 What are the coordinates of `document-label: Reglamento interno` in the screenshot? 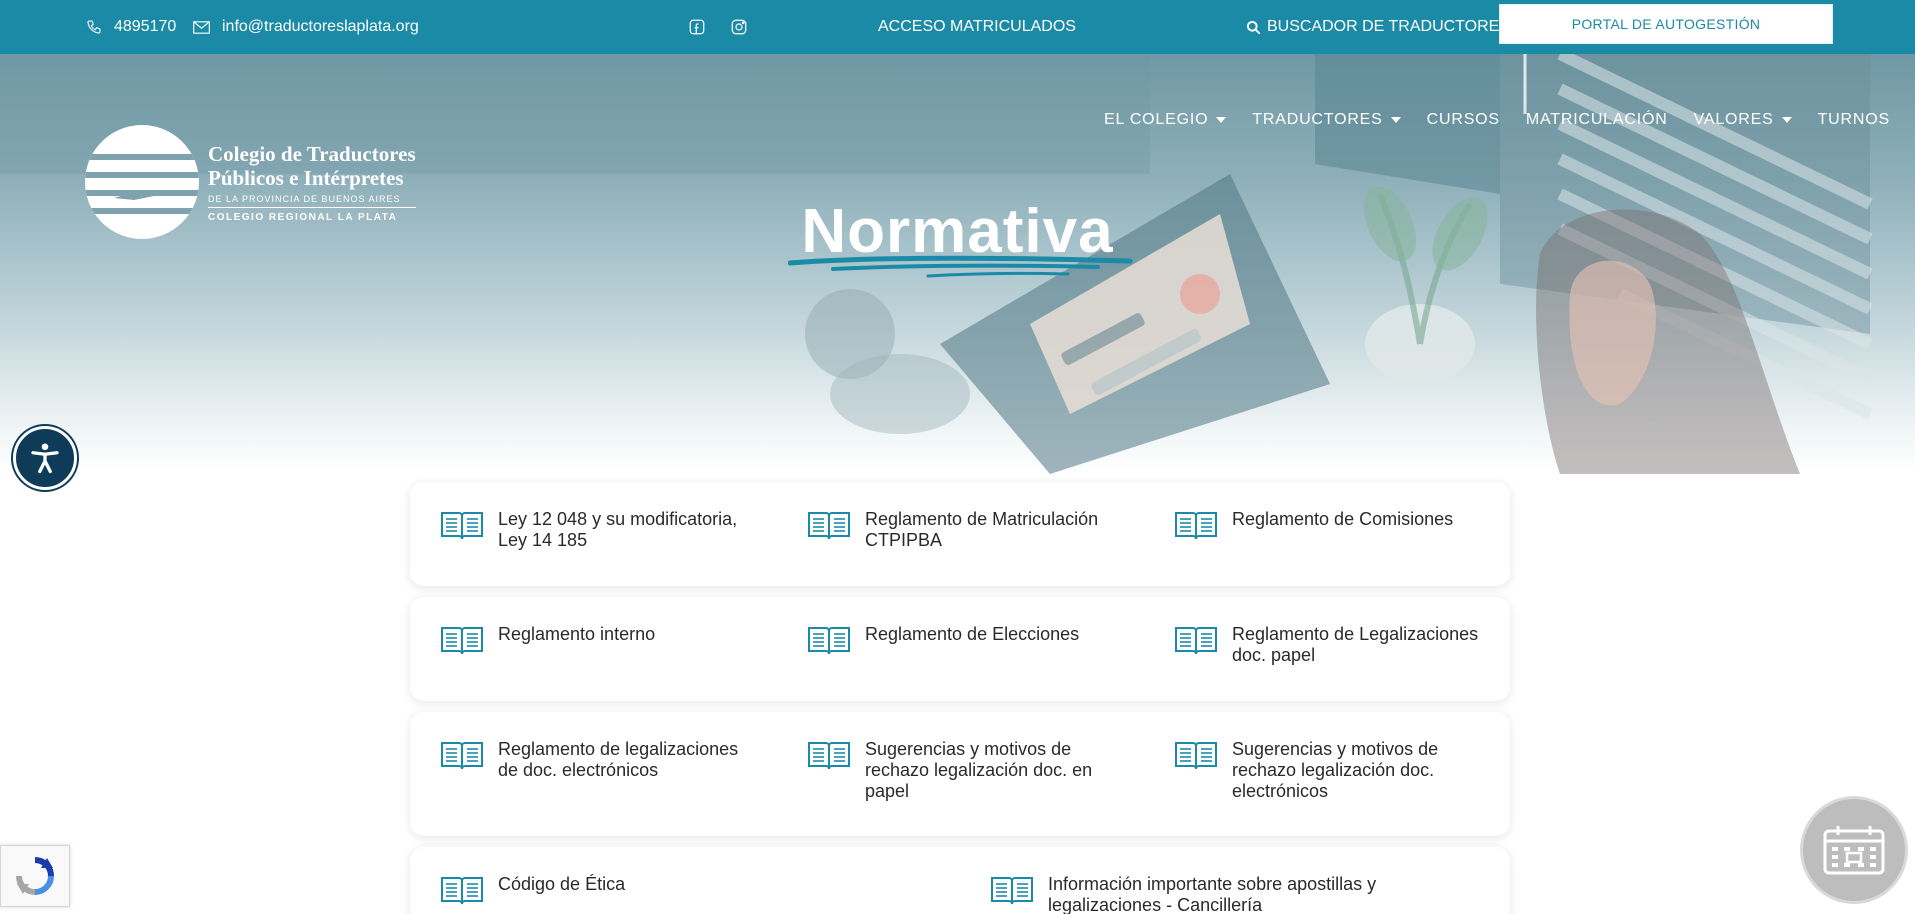 It's located at (577, 634).